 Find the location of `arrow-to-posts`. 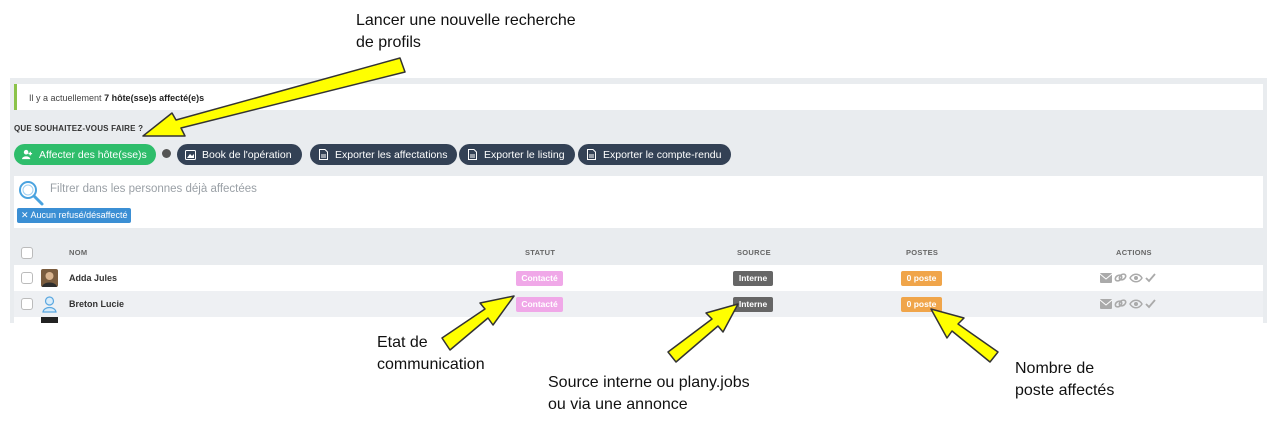

arrow-to-posts is located at coordinates (964, 335).